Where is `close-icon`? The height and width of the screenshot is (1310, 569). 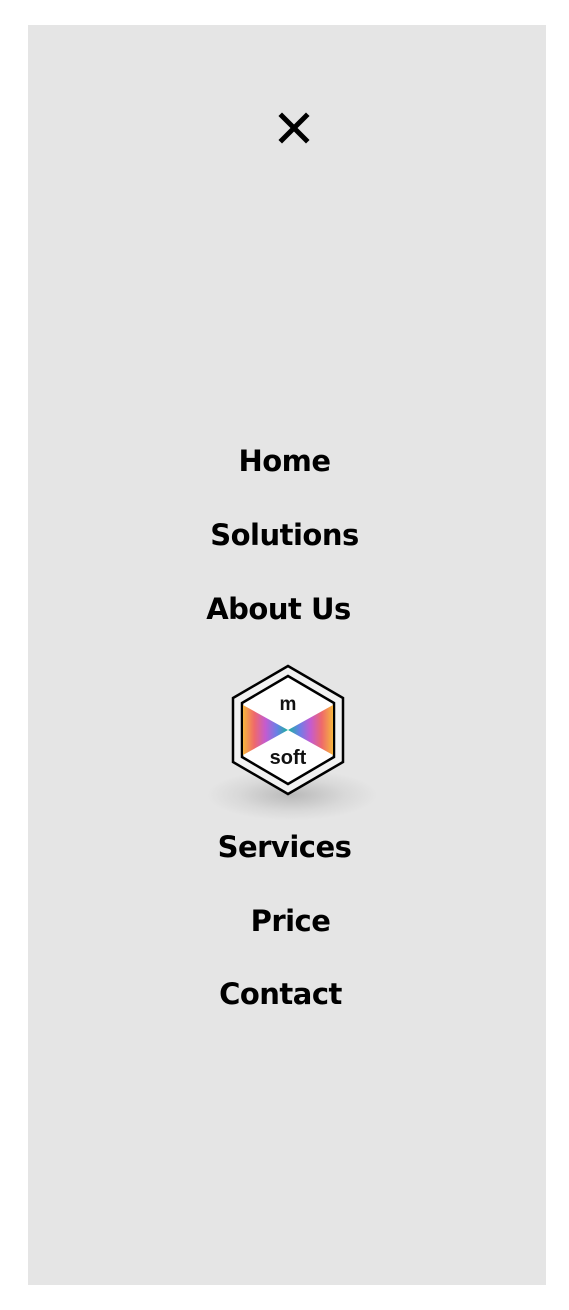 close-icon is located at coordinates (294, 128).